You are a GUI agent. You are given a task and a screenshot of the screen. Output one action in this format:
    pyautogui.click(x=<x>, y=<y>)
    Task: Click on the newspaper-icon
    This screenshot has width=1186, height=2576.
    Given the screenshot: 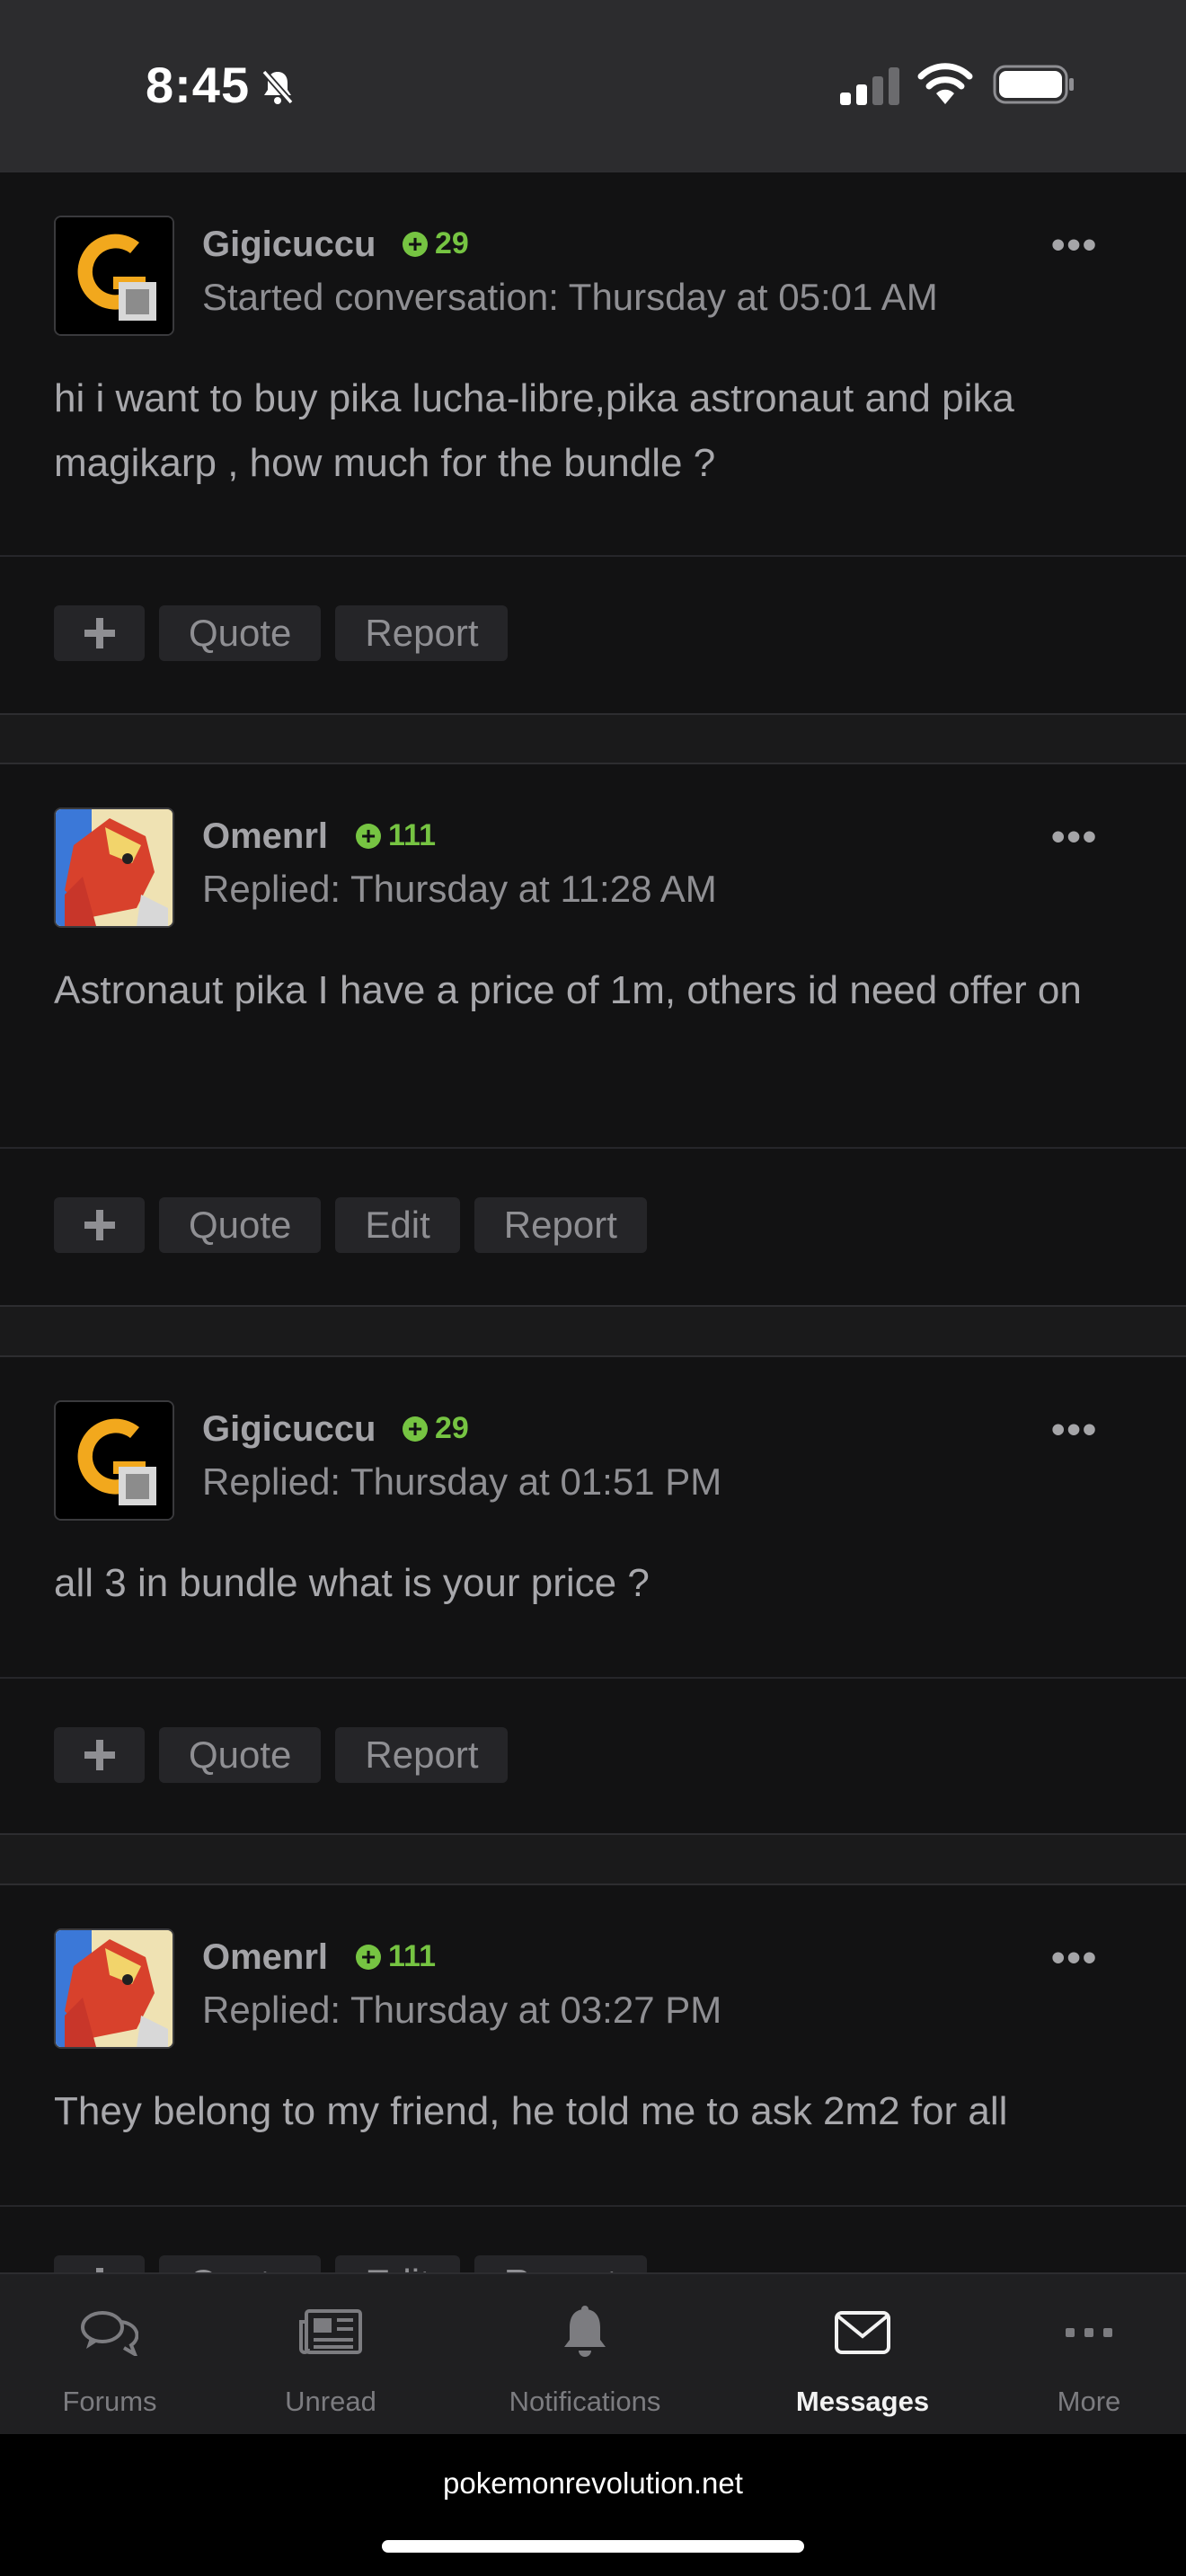 What is the action you would take?
    pyautogui.click(x=330, y=2332)
    